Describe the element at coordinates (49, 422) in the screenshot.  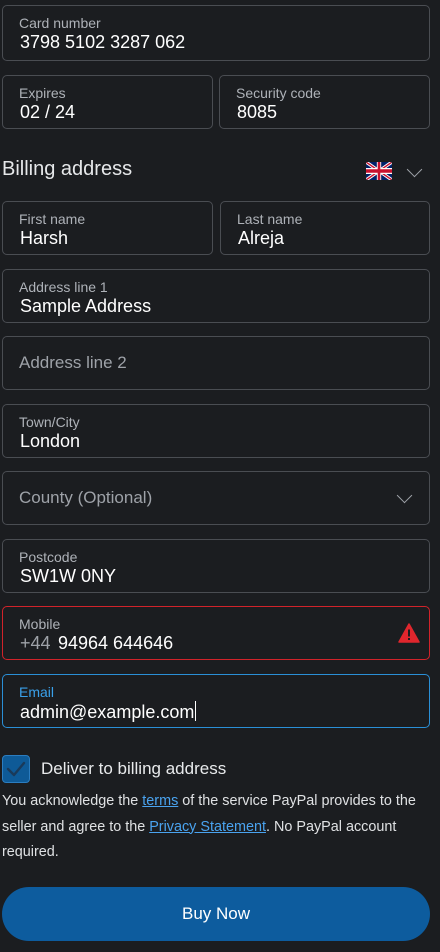
I see `town-city-label: Town/City` at that location.